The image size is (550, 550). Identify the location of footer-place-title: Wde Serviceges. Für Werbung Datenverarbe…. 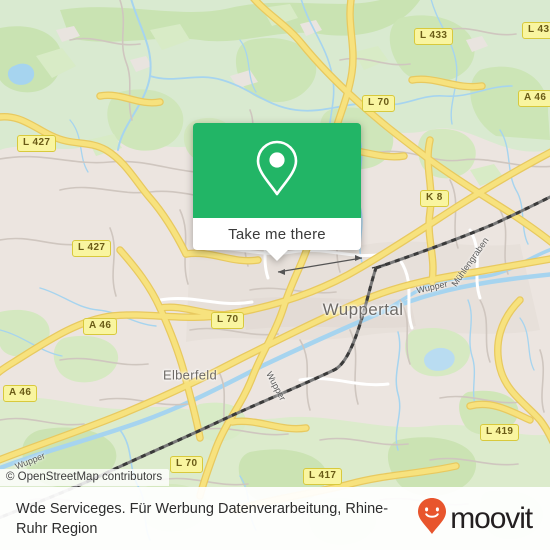
(202, 518).